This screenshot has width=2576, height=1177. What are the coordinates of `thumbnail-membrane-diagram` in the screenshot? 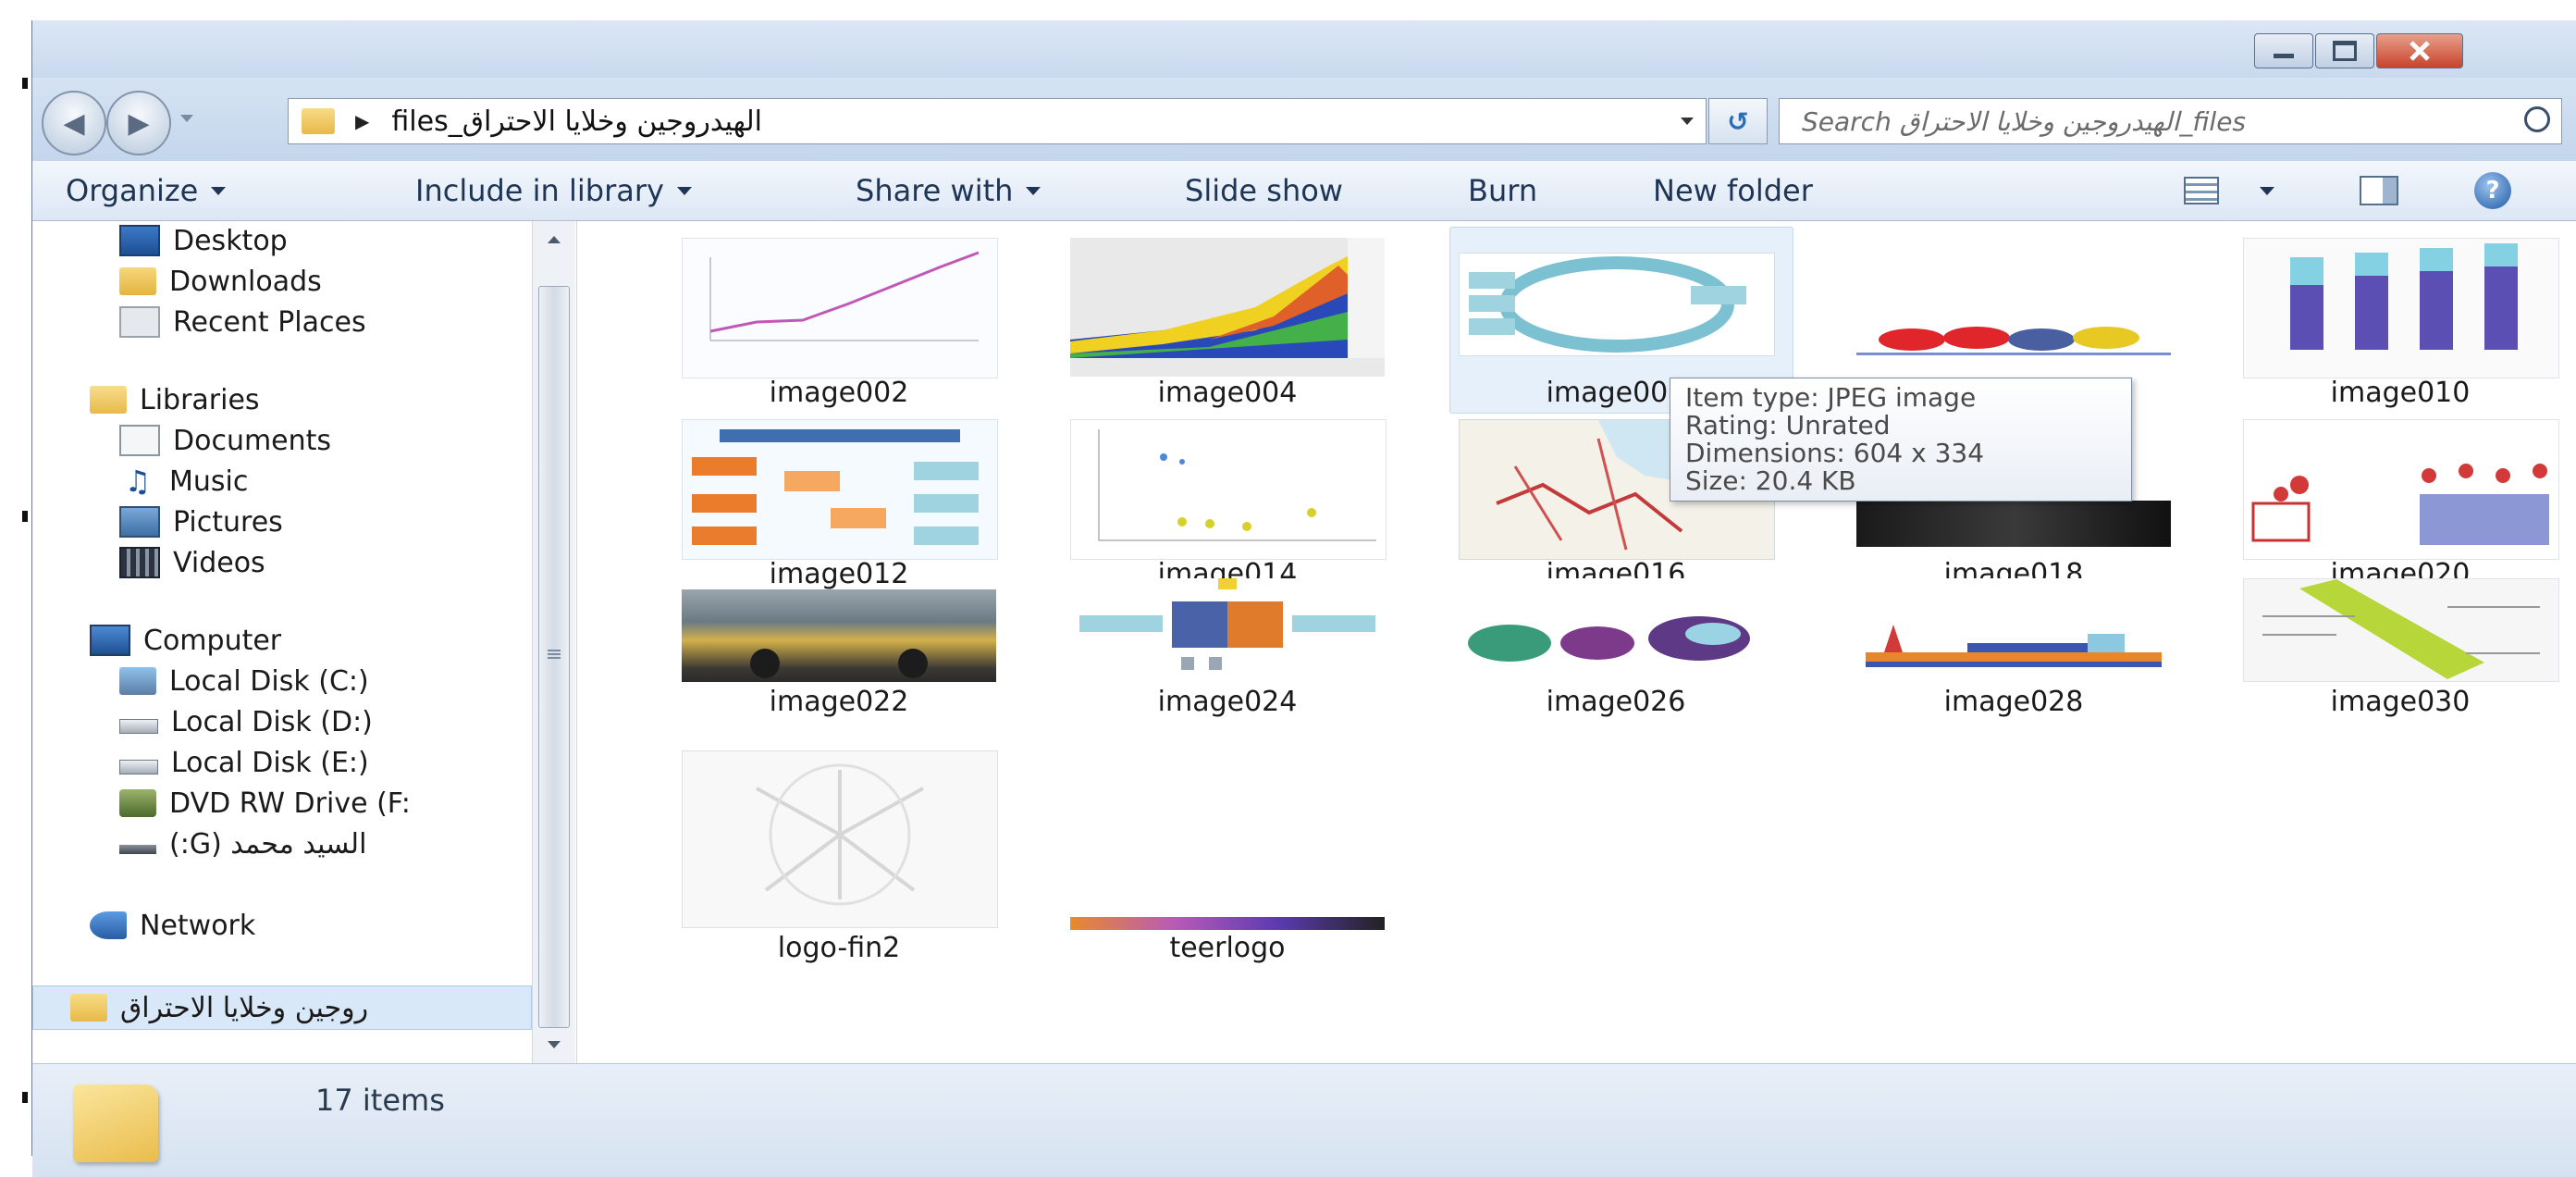 It's located at (2401, 630).